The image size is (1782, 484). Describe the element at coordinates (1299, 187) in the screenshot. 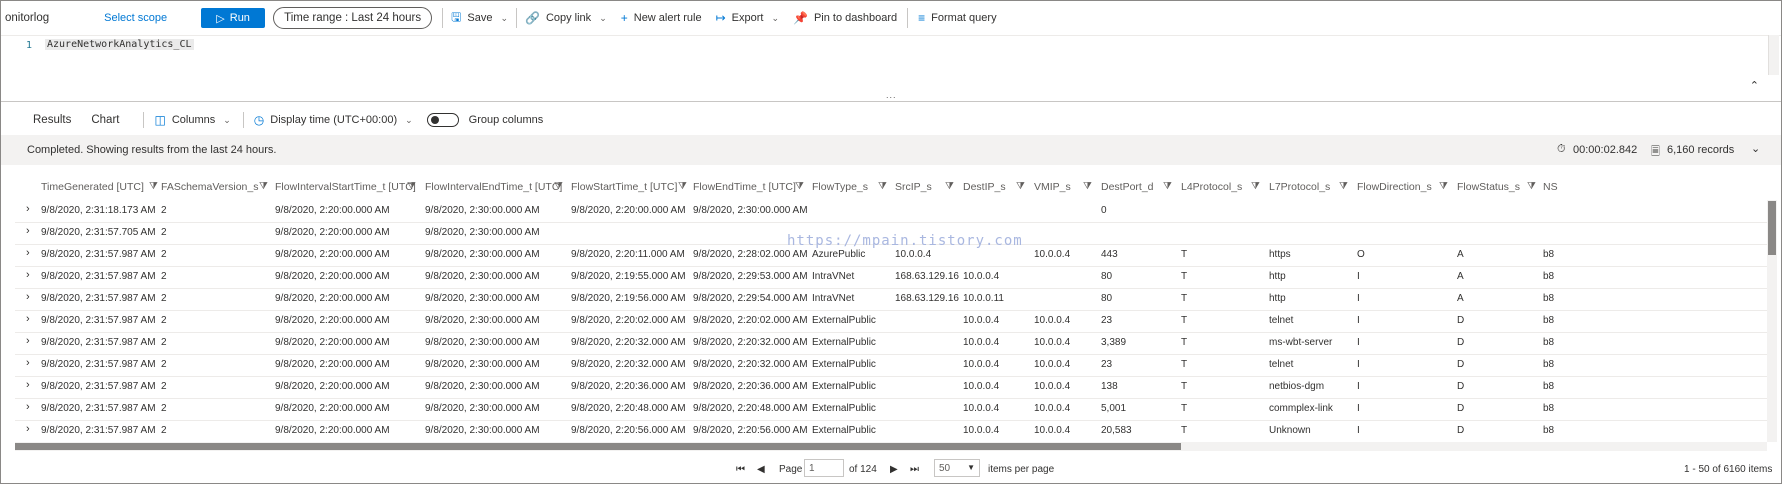

I see `column-header: L7Protocol_s` at that location.